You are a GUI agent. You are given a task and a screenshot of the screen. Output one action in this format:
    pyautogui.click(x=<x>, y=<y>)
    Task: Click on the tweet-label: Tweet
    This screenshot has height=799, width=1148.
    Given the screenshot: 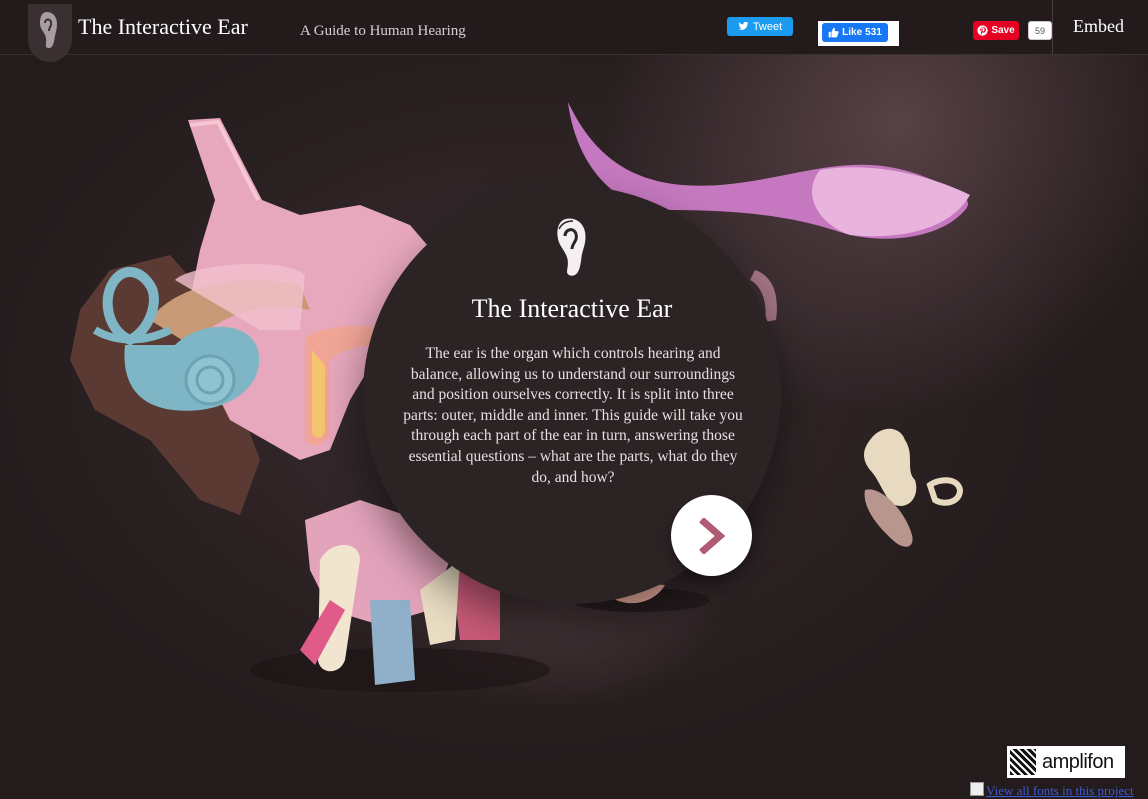 What is the action you would take?
    pyautogui.click(x=767, y=26)
    